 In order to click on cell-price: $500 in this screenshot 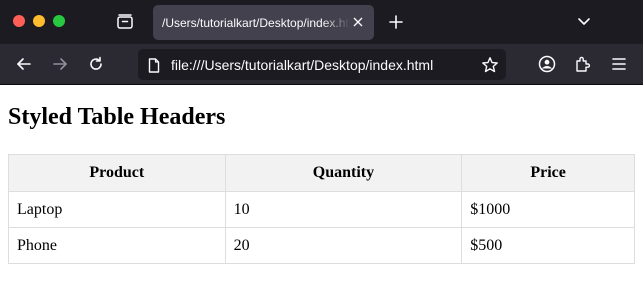, I will do `click(548, 245)`.